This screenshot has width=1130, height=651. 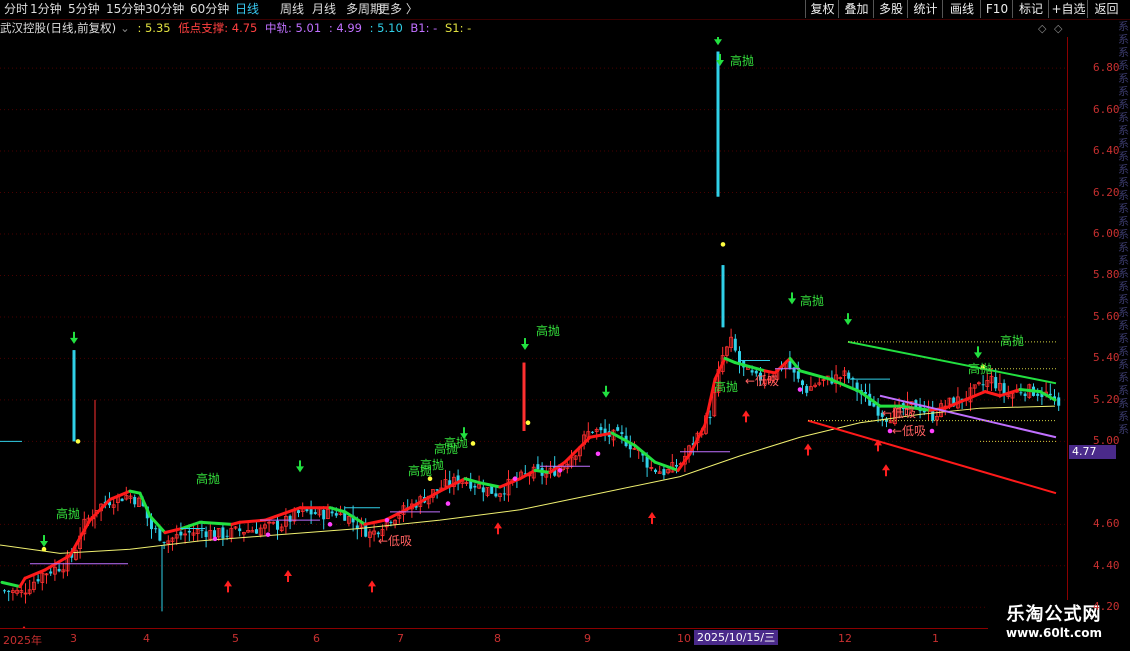 What do you see at coordinates (1058, 28) in the screenshot?
I see `gear-icon: ◇` at bounding box center [1058, 28].